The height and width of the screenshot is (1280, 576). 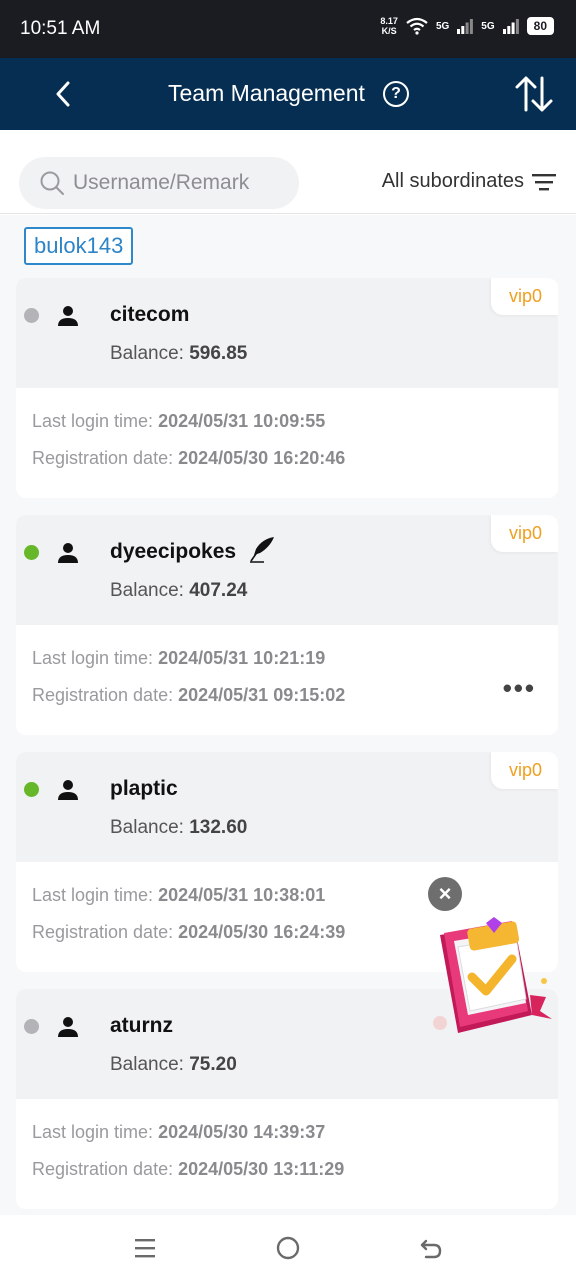 I want to click on last-login: Last login time: 2024/05/31 10:38:01, so click(x=179, y=895).